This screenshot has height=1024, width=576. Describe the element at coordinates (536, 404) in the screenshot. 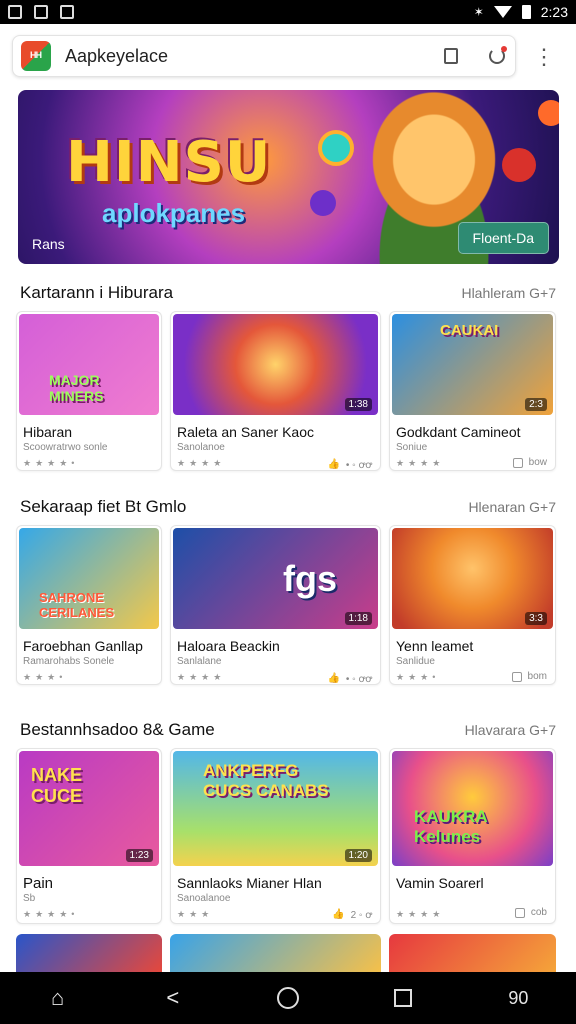

I see `thumbnail-badge: 2:3` at that location.